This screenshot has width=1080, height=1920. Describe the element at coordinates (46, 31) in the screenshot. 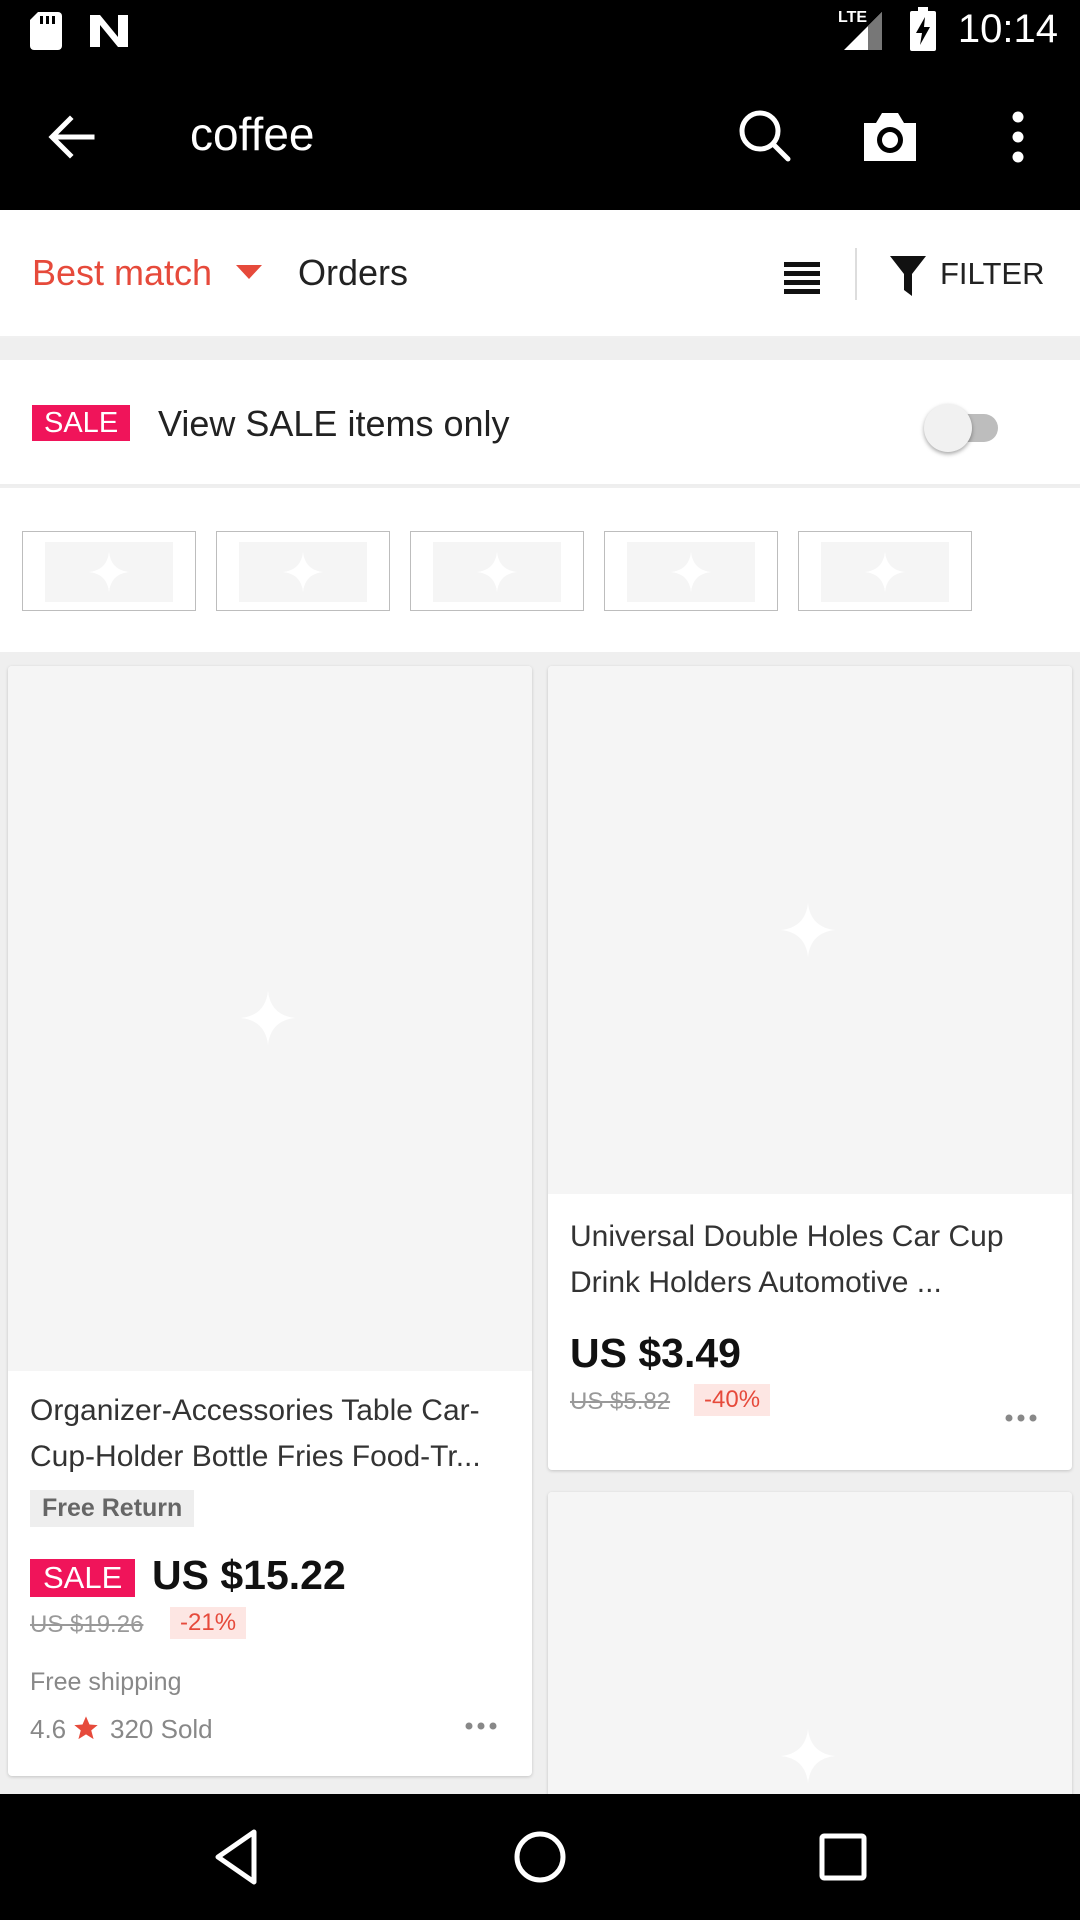

I see `sd-card-icon` at that location.